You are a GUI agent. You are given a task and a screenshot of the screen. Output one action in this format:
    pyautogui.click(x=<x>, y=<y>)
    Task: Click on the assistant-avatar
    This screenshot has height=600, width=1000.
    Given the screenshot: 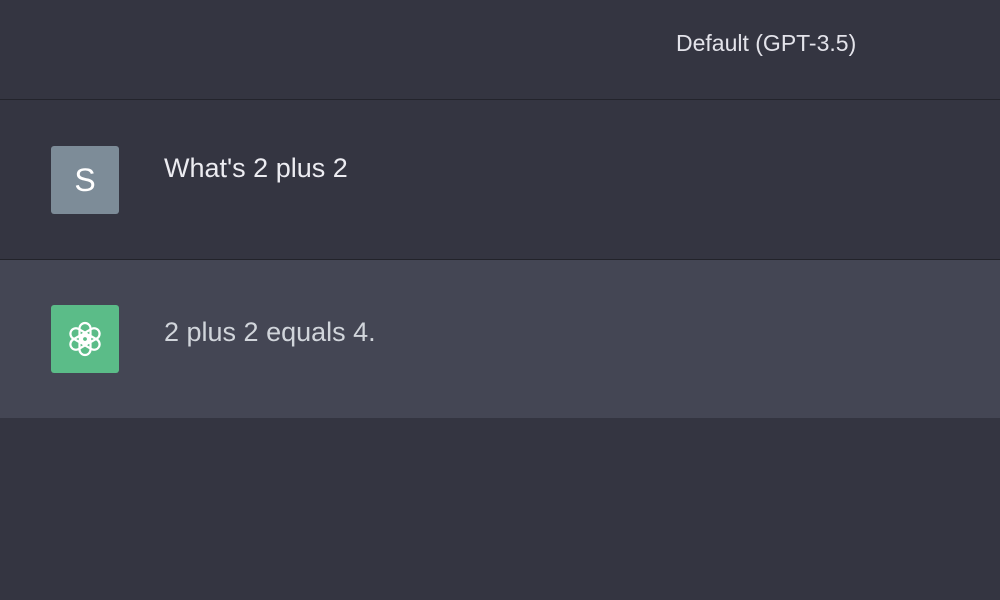 What is the action you would take?
    pyautogui.click(x=85, y=339)
    